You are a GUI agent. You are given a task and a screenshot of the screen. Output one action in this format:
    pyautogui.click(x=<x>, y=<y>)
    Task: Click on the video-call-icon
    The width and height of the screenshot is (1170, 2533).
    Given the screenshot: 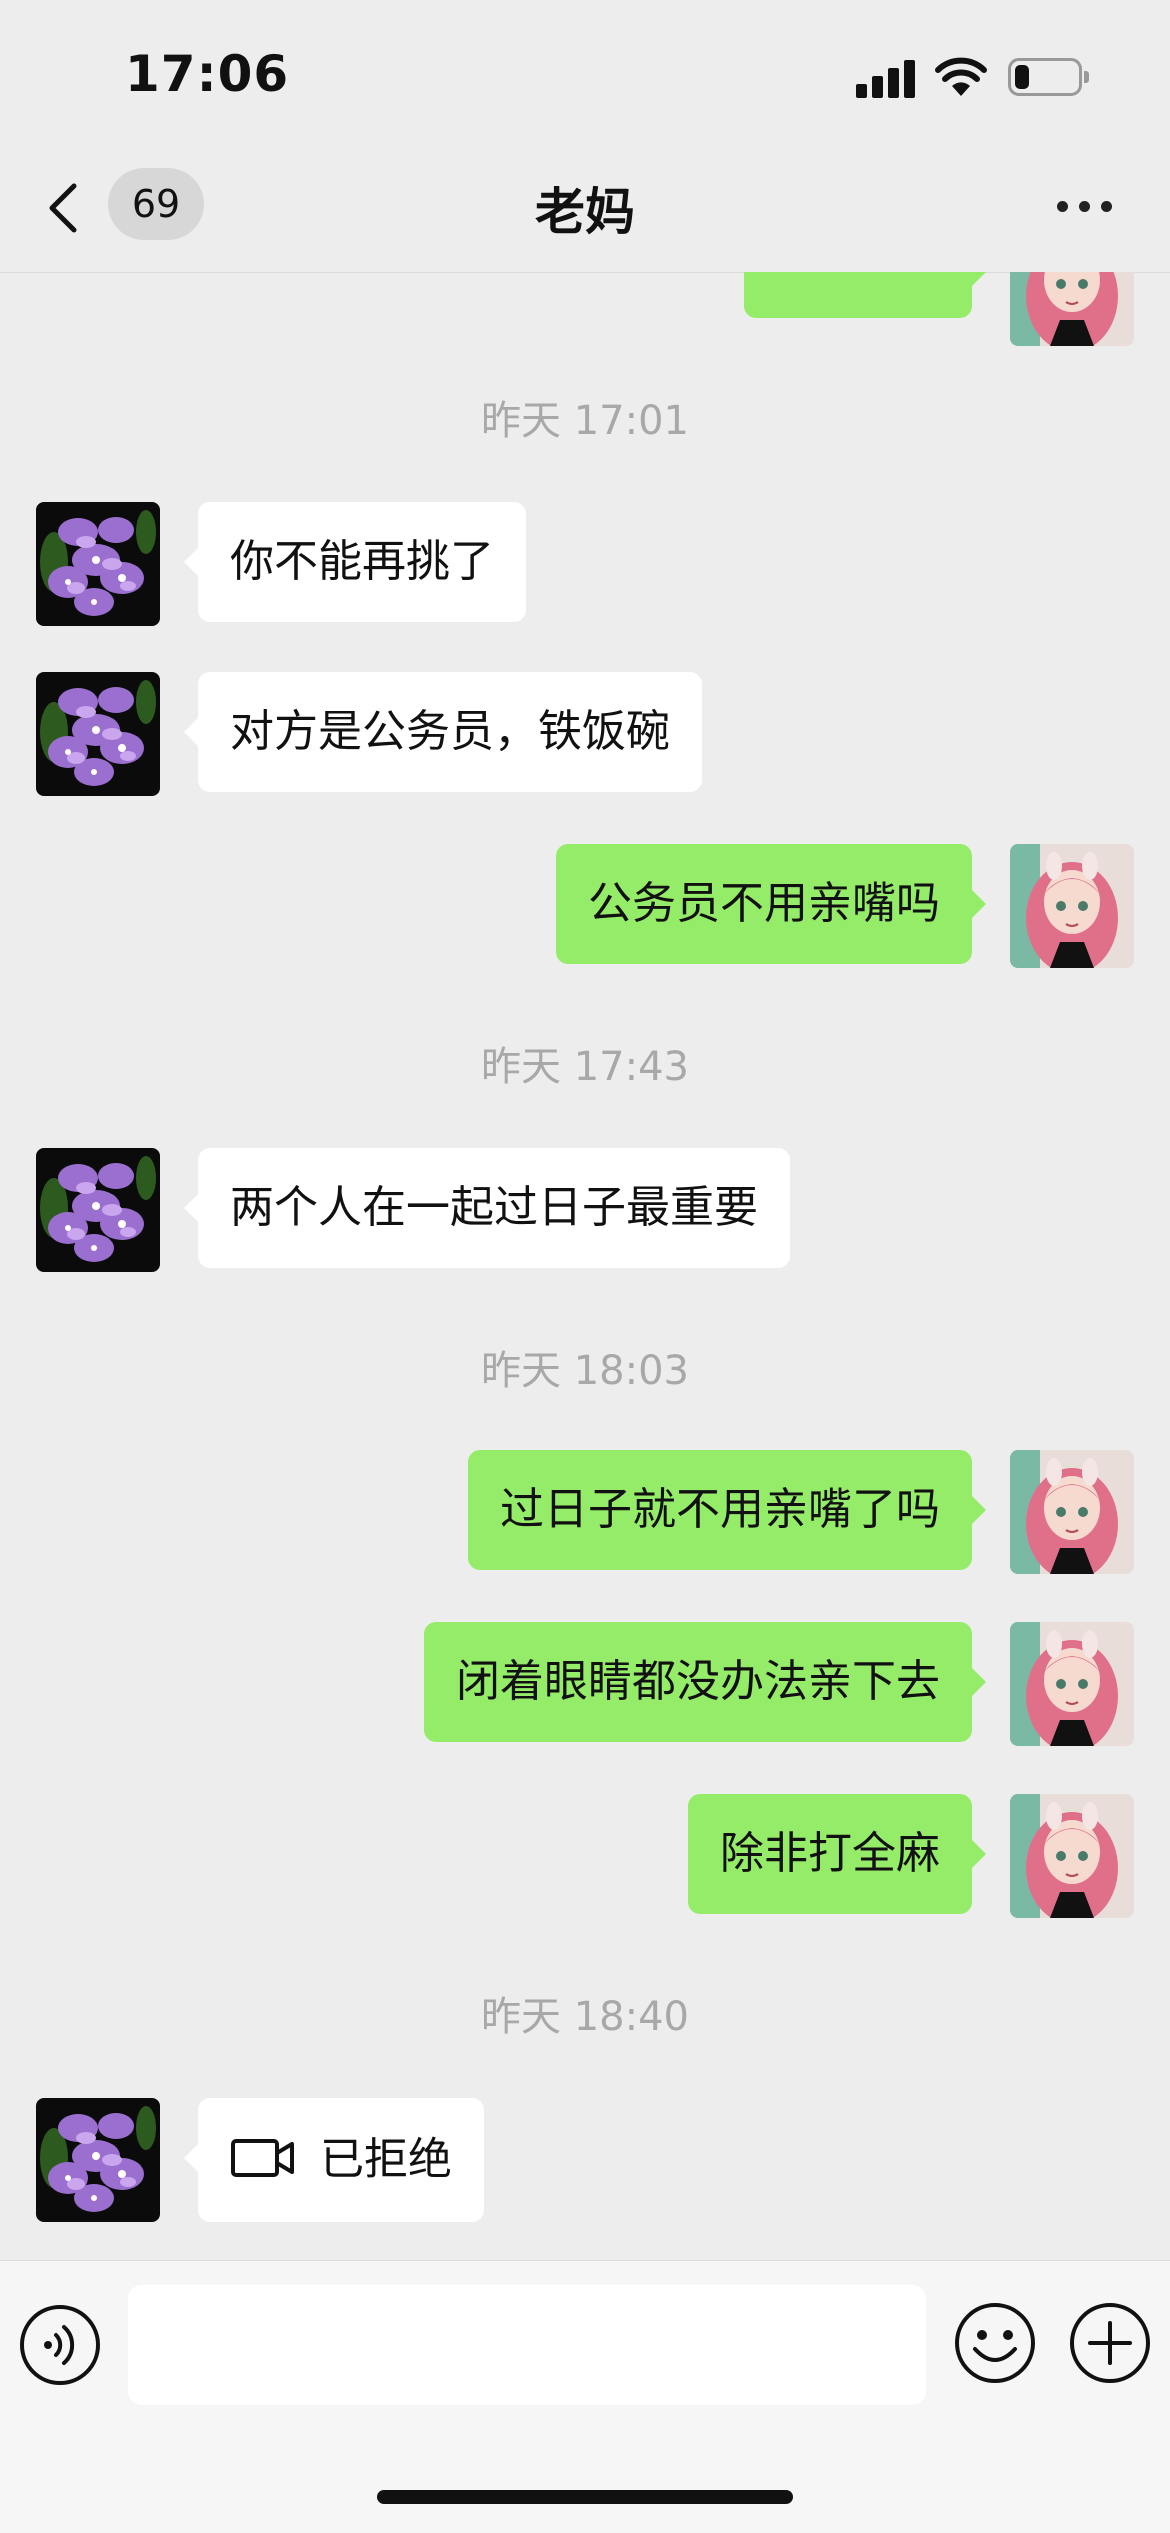 What is the action you would take?
    pyautogui.click(x=262, y=2158)
    